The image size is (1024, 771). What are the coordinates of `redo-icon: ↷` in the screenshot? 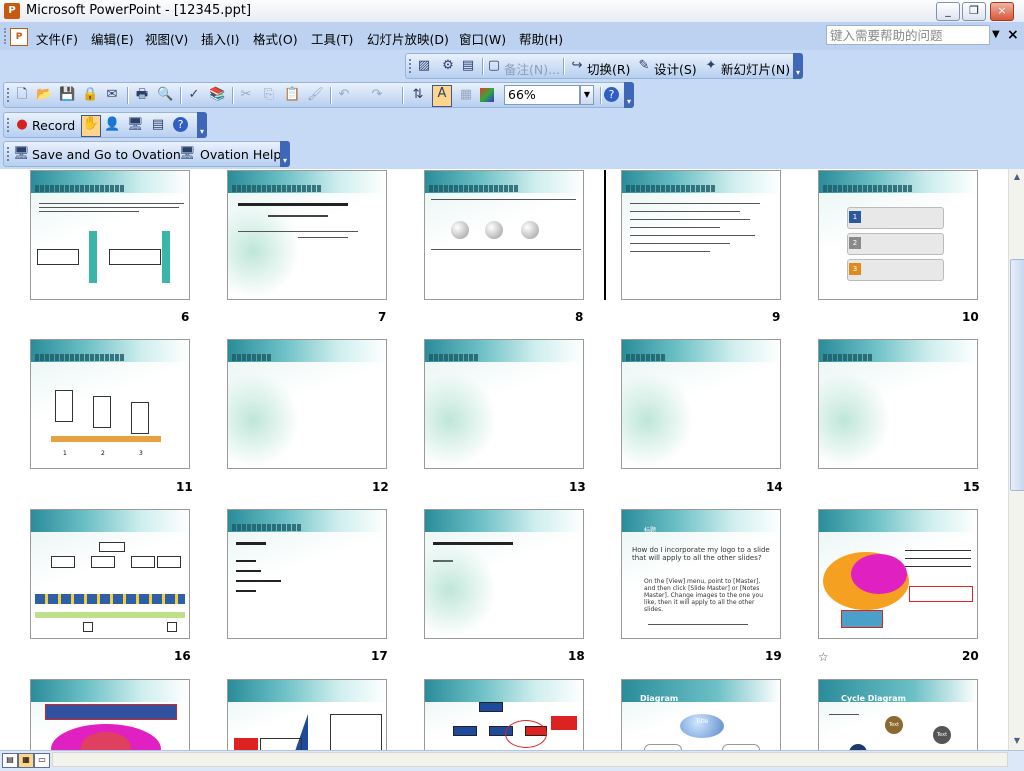 It's located at (377, 95).